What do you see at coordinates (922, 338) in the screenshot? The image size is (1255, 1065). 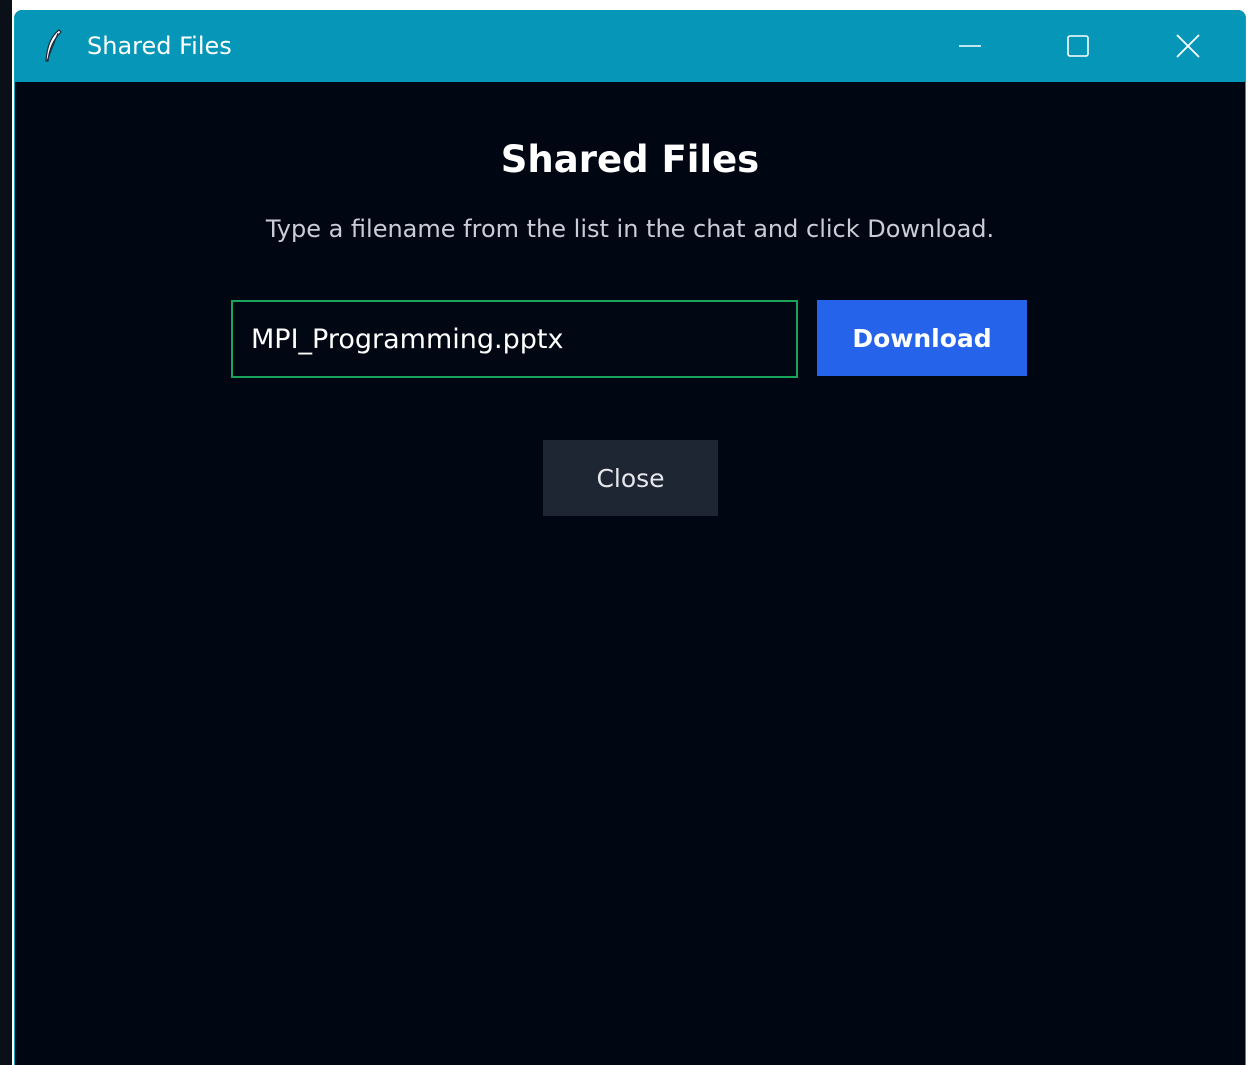 I see `download-button: Download` at bounding box center [922, 338].